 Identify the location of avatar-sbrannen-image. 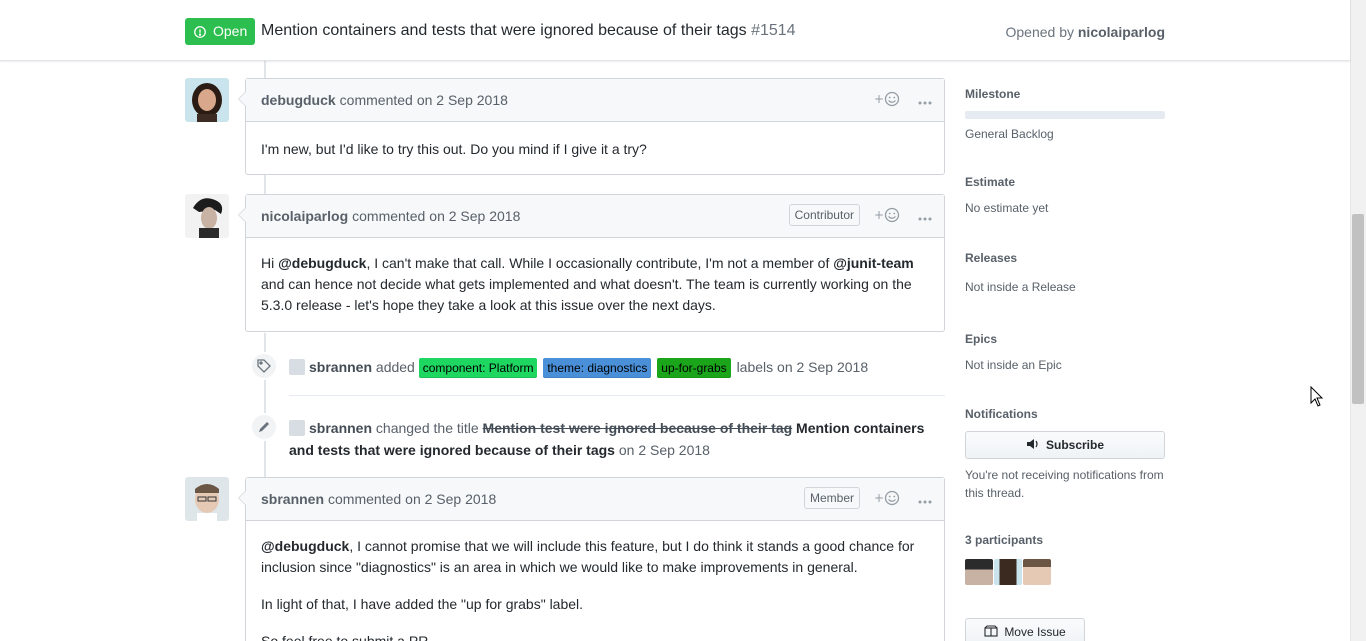
(207, 499).